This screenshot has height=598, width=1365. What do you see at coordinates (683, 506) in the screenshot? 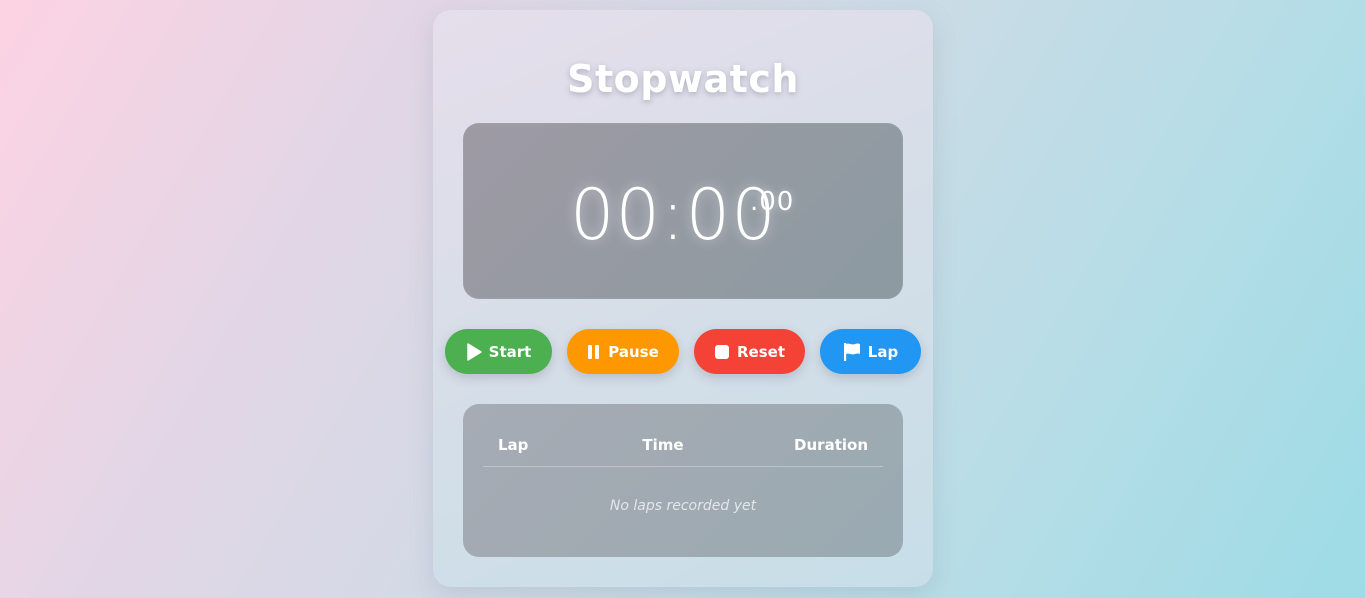
I see `empty-laps-message: No laps recorded yet` at bounding box center [683, 506].